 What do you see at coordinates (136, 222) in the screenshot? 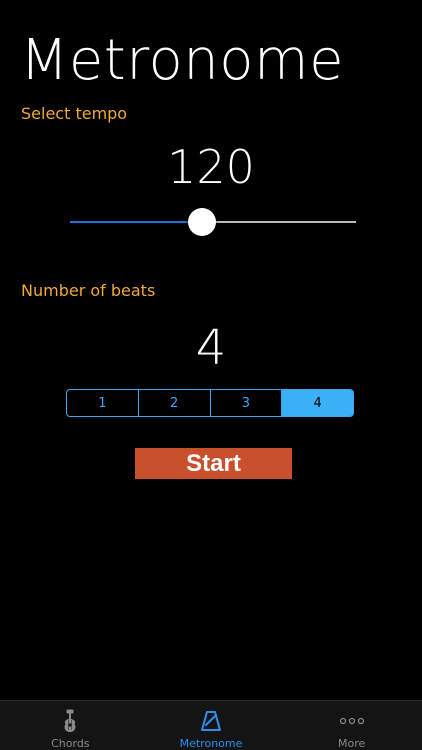
I see `slider-fill` at bounding box center [136, 222].